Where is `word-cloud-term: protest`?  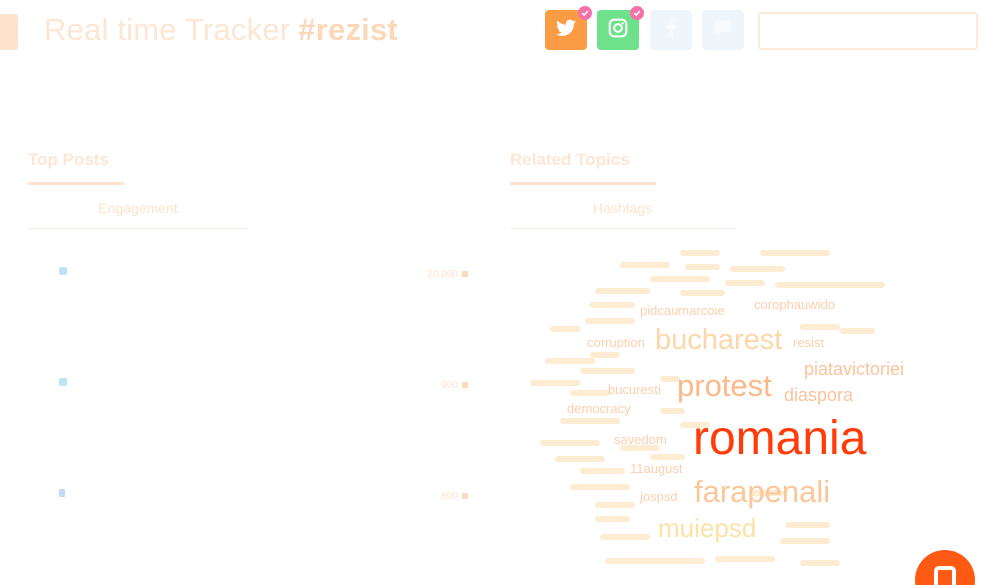
word-cloud-term: protest is located at coordinates (724, 385).